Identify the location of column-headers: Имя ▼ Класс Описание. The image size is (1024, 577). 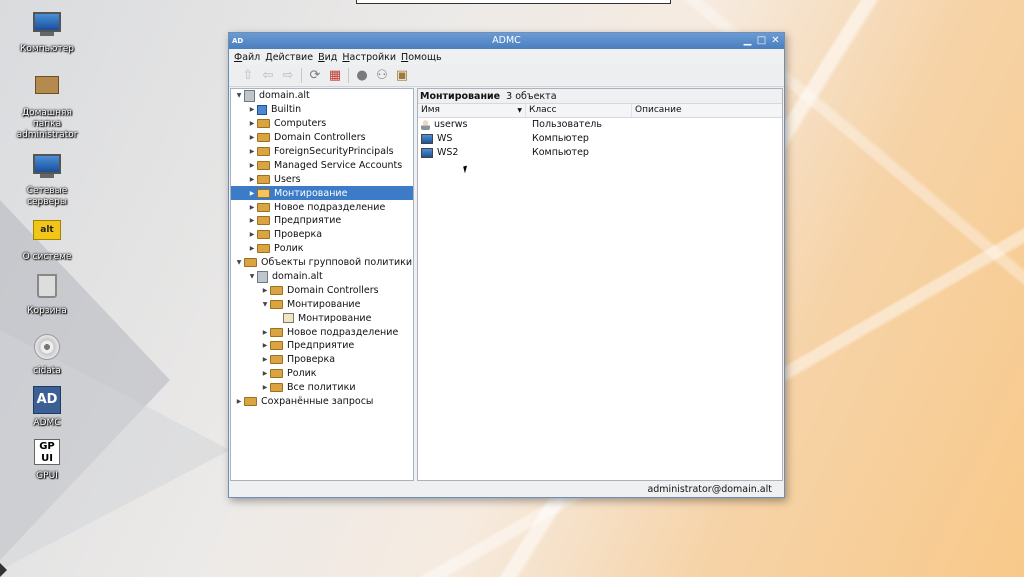
(600, 110).